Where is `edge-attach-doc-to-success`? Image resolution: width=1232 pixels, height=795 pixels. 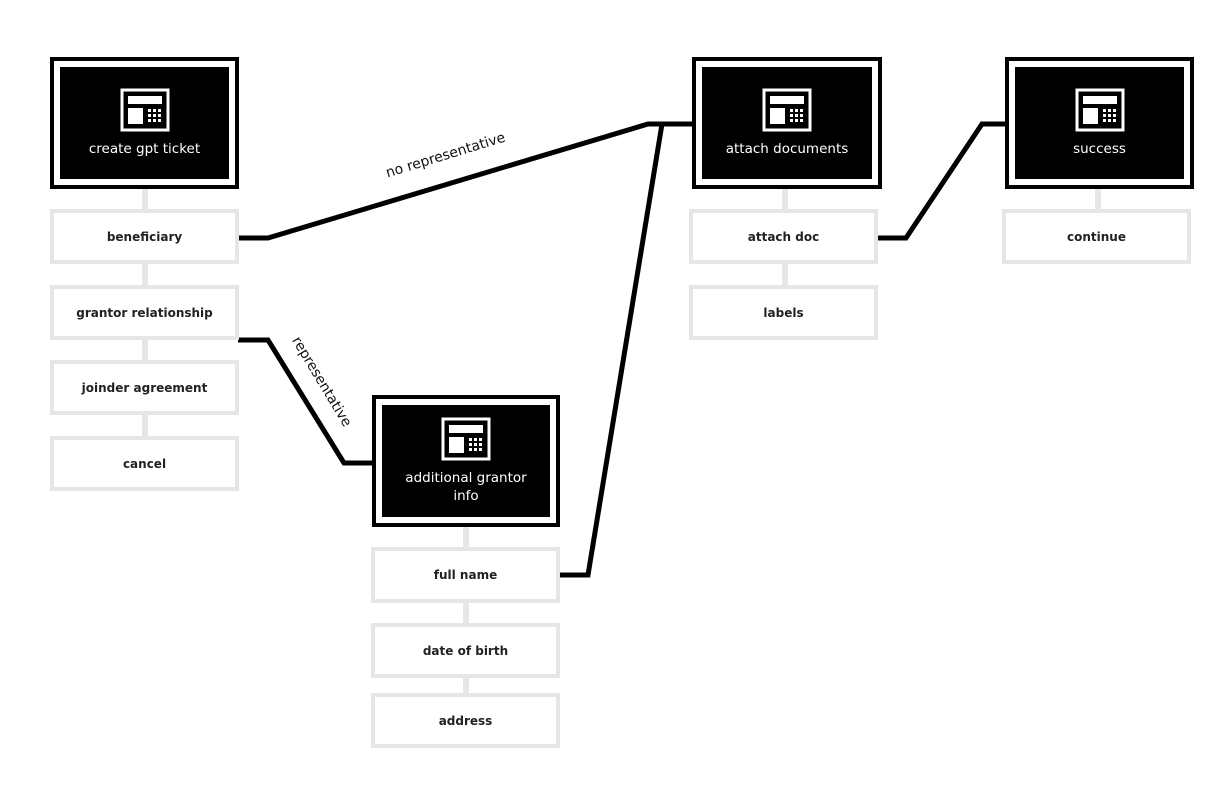 edge-attach-doc-to-success is located at coordinates (943, 181).